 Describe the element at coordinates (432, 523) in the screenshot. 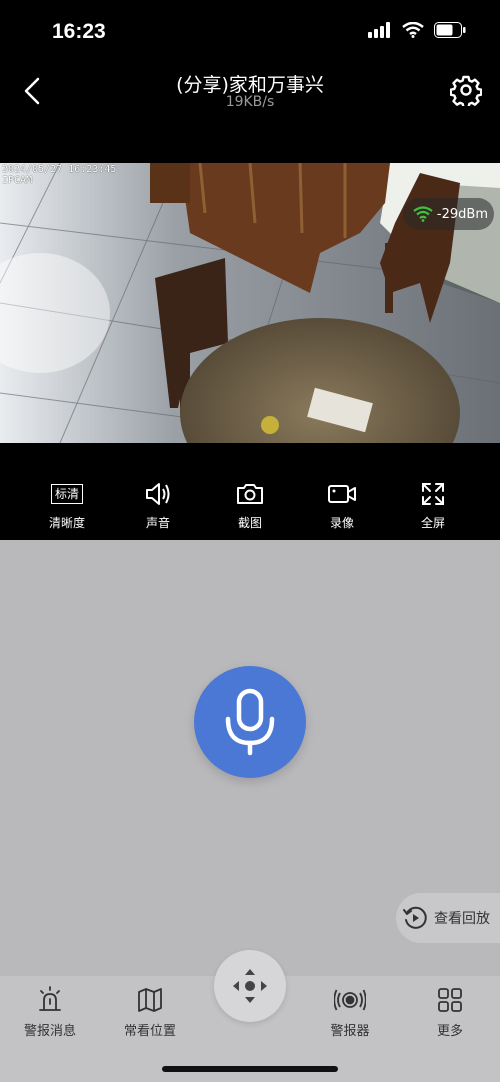

I see `fullscreen-label: 全屏` at that location.